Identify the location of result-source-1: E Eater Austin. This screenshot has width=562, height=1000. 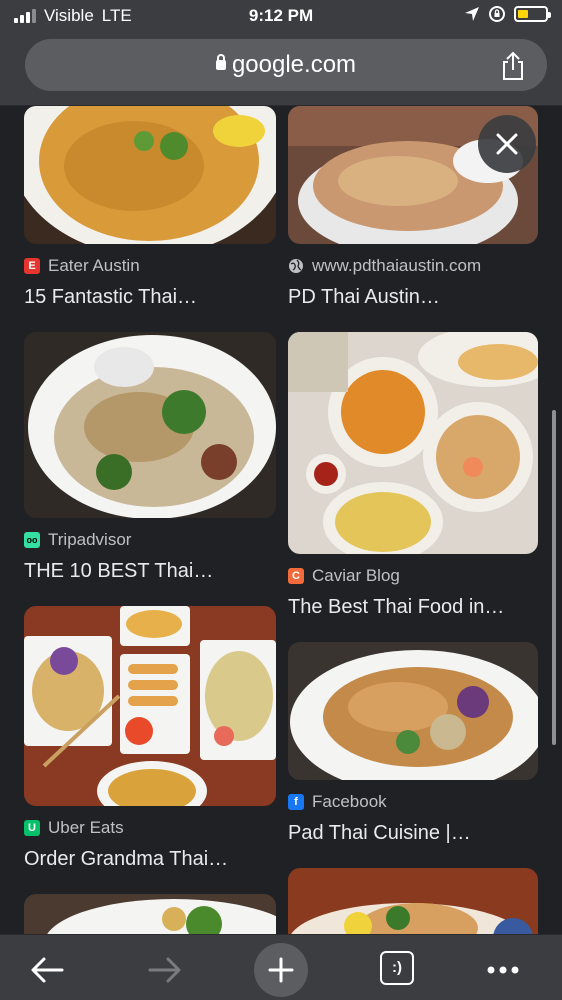
(82, 266).